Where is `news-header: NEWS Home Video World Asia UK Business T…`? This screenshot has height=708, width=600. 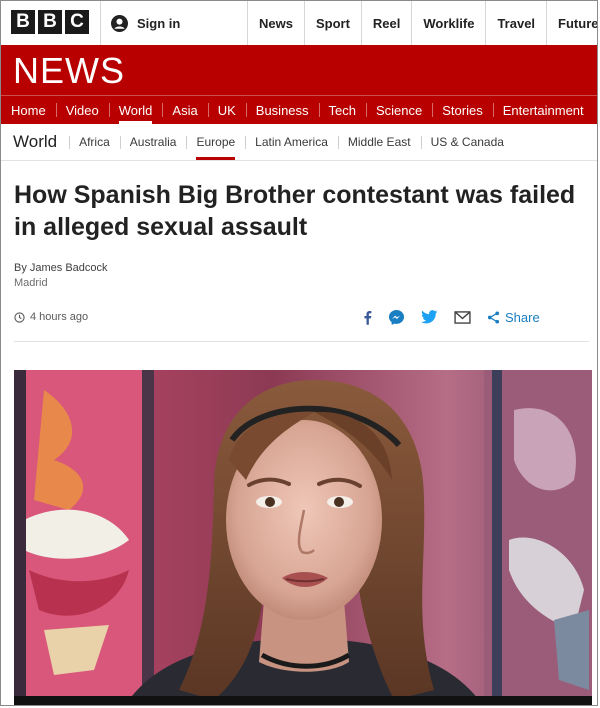
news-header: NEWS Home Video World Asia UK Business T… is located at coordinates (299, 84).